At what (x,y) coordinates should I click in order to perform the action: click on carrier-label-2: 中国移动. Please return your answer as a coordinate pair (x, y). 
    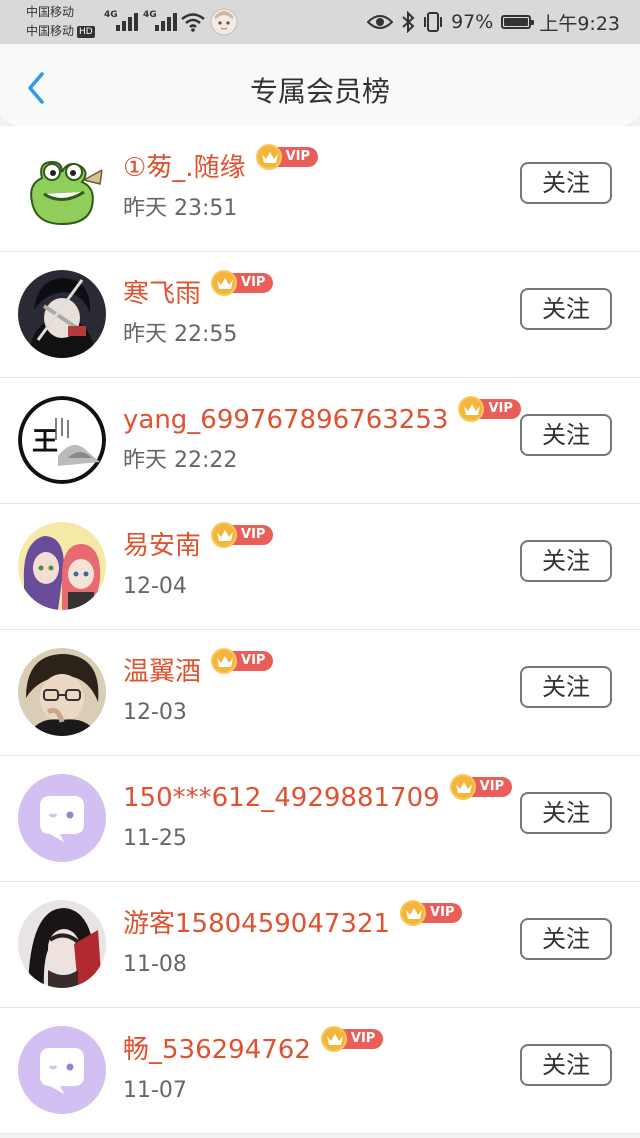
    Looking at the image, I should click on (50, 31).